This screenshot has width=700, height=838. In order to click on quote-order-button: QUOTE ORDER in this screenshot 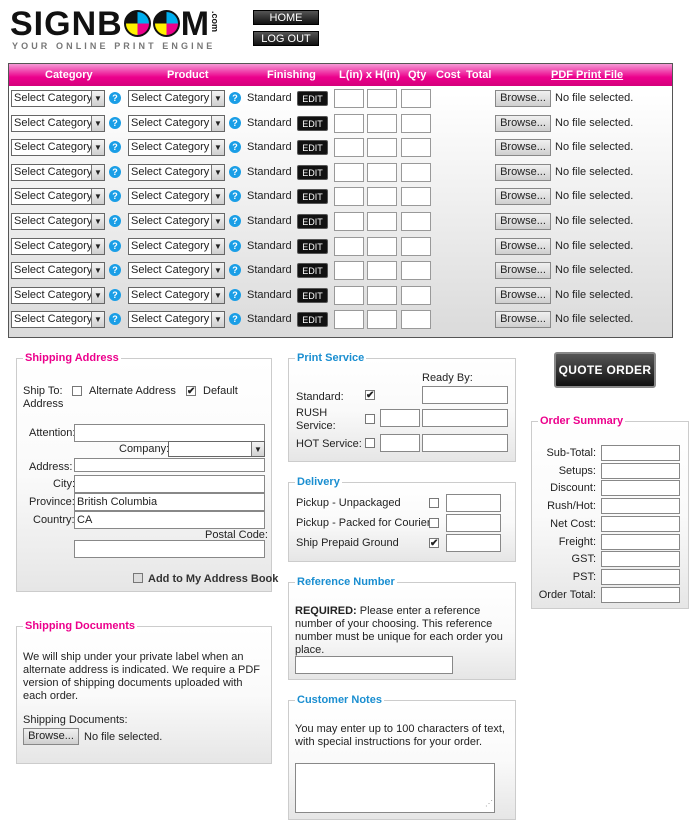, I will do `click(605, 370)`.